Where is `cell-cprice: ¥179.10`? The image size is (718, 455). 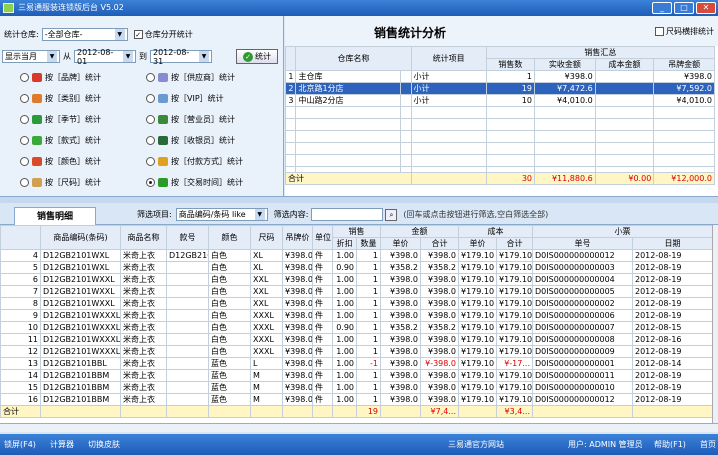 cell-cprice: ¥179.10 is located at coordinates (477, 315).